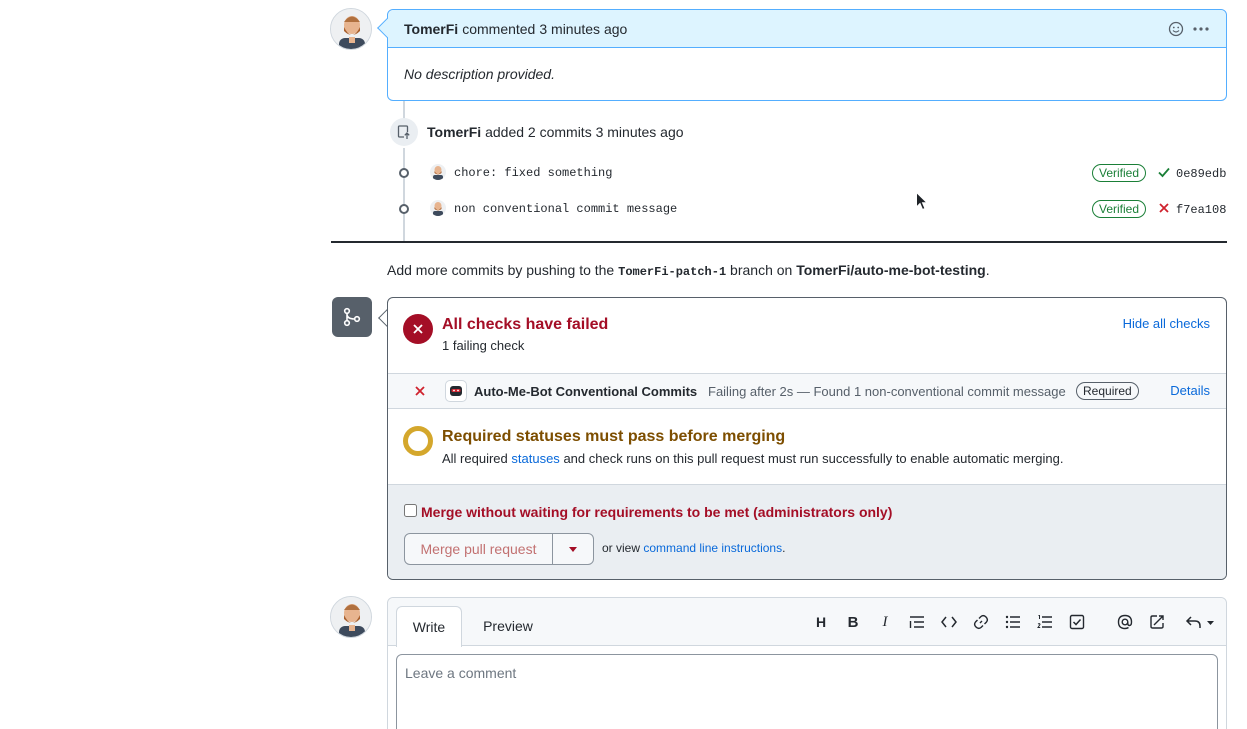 The image size is (1247, 729). Describe the element at coordinates (672, 272) in the screenshot. I see `branch-name: TomerFi-patch-1` at that location.